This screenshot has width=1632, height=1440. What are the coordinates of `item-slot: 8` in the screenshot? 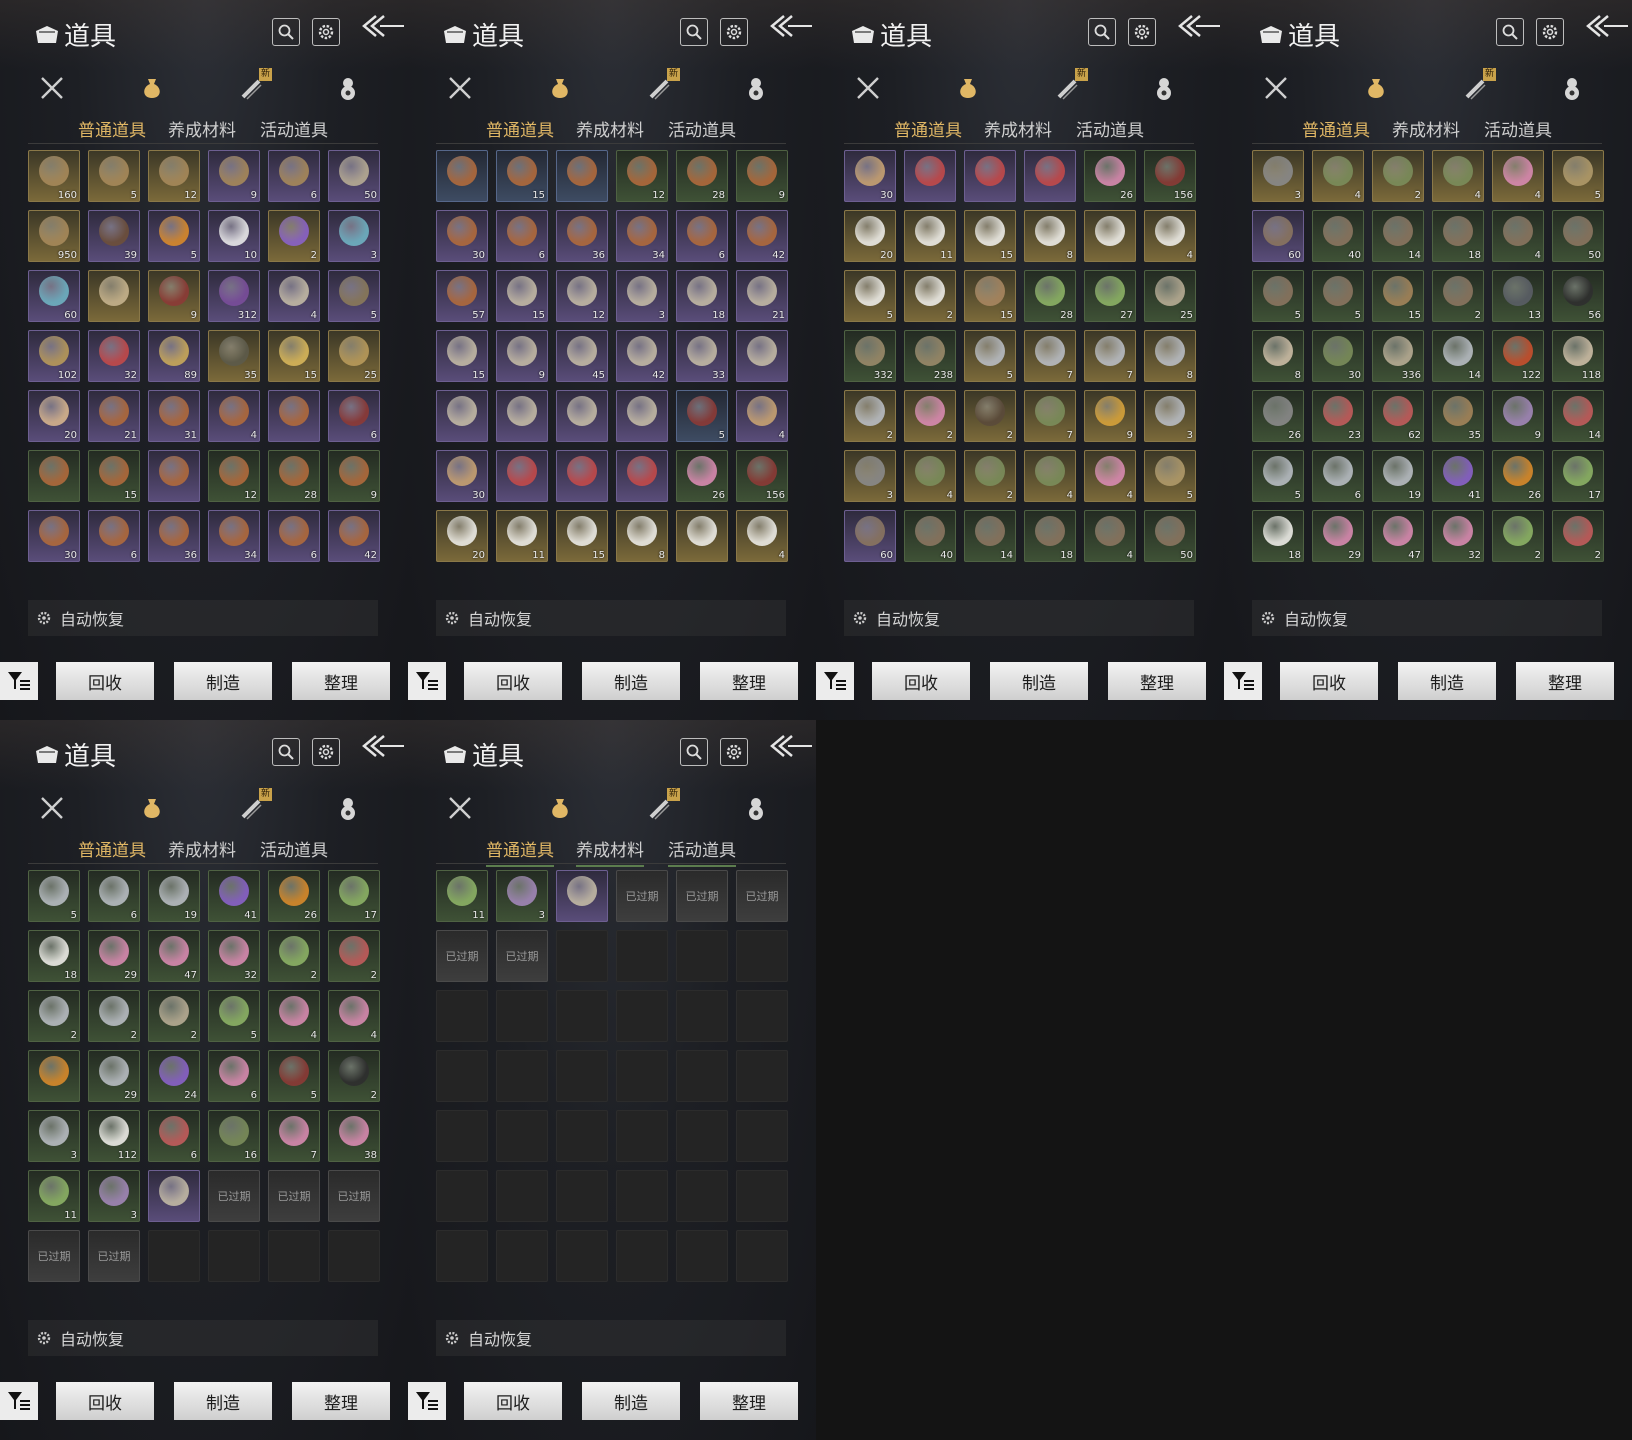 It's located at (1278, 356).